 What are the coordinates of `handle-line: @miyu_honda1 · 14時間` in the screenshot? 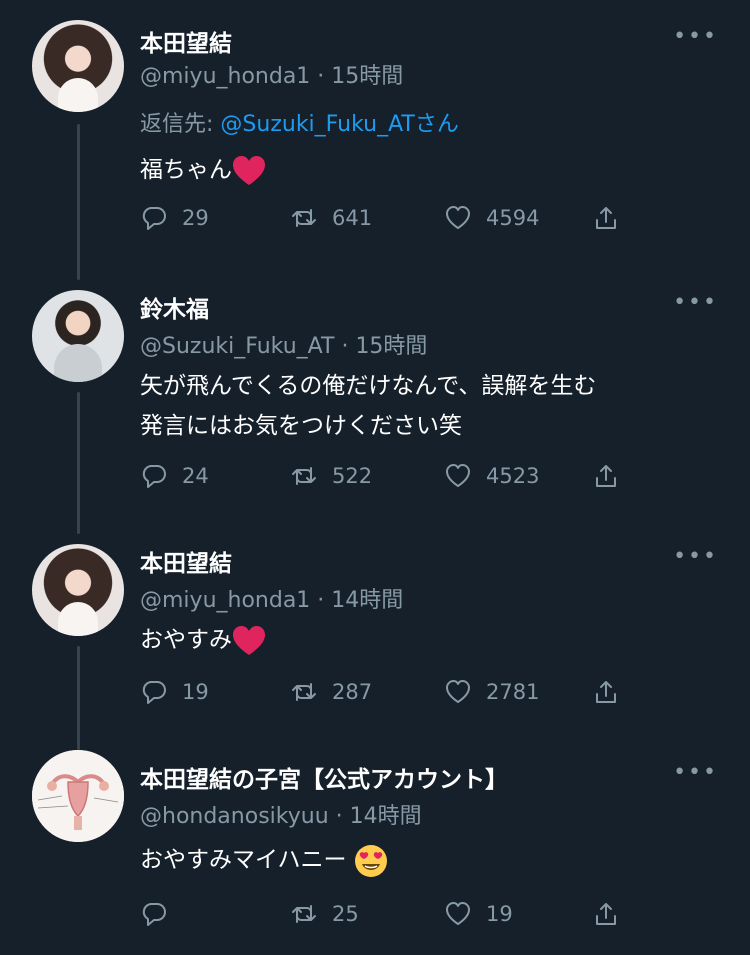 It's located at (271, 598).